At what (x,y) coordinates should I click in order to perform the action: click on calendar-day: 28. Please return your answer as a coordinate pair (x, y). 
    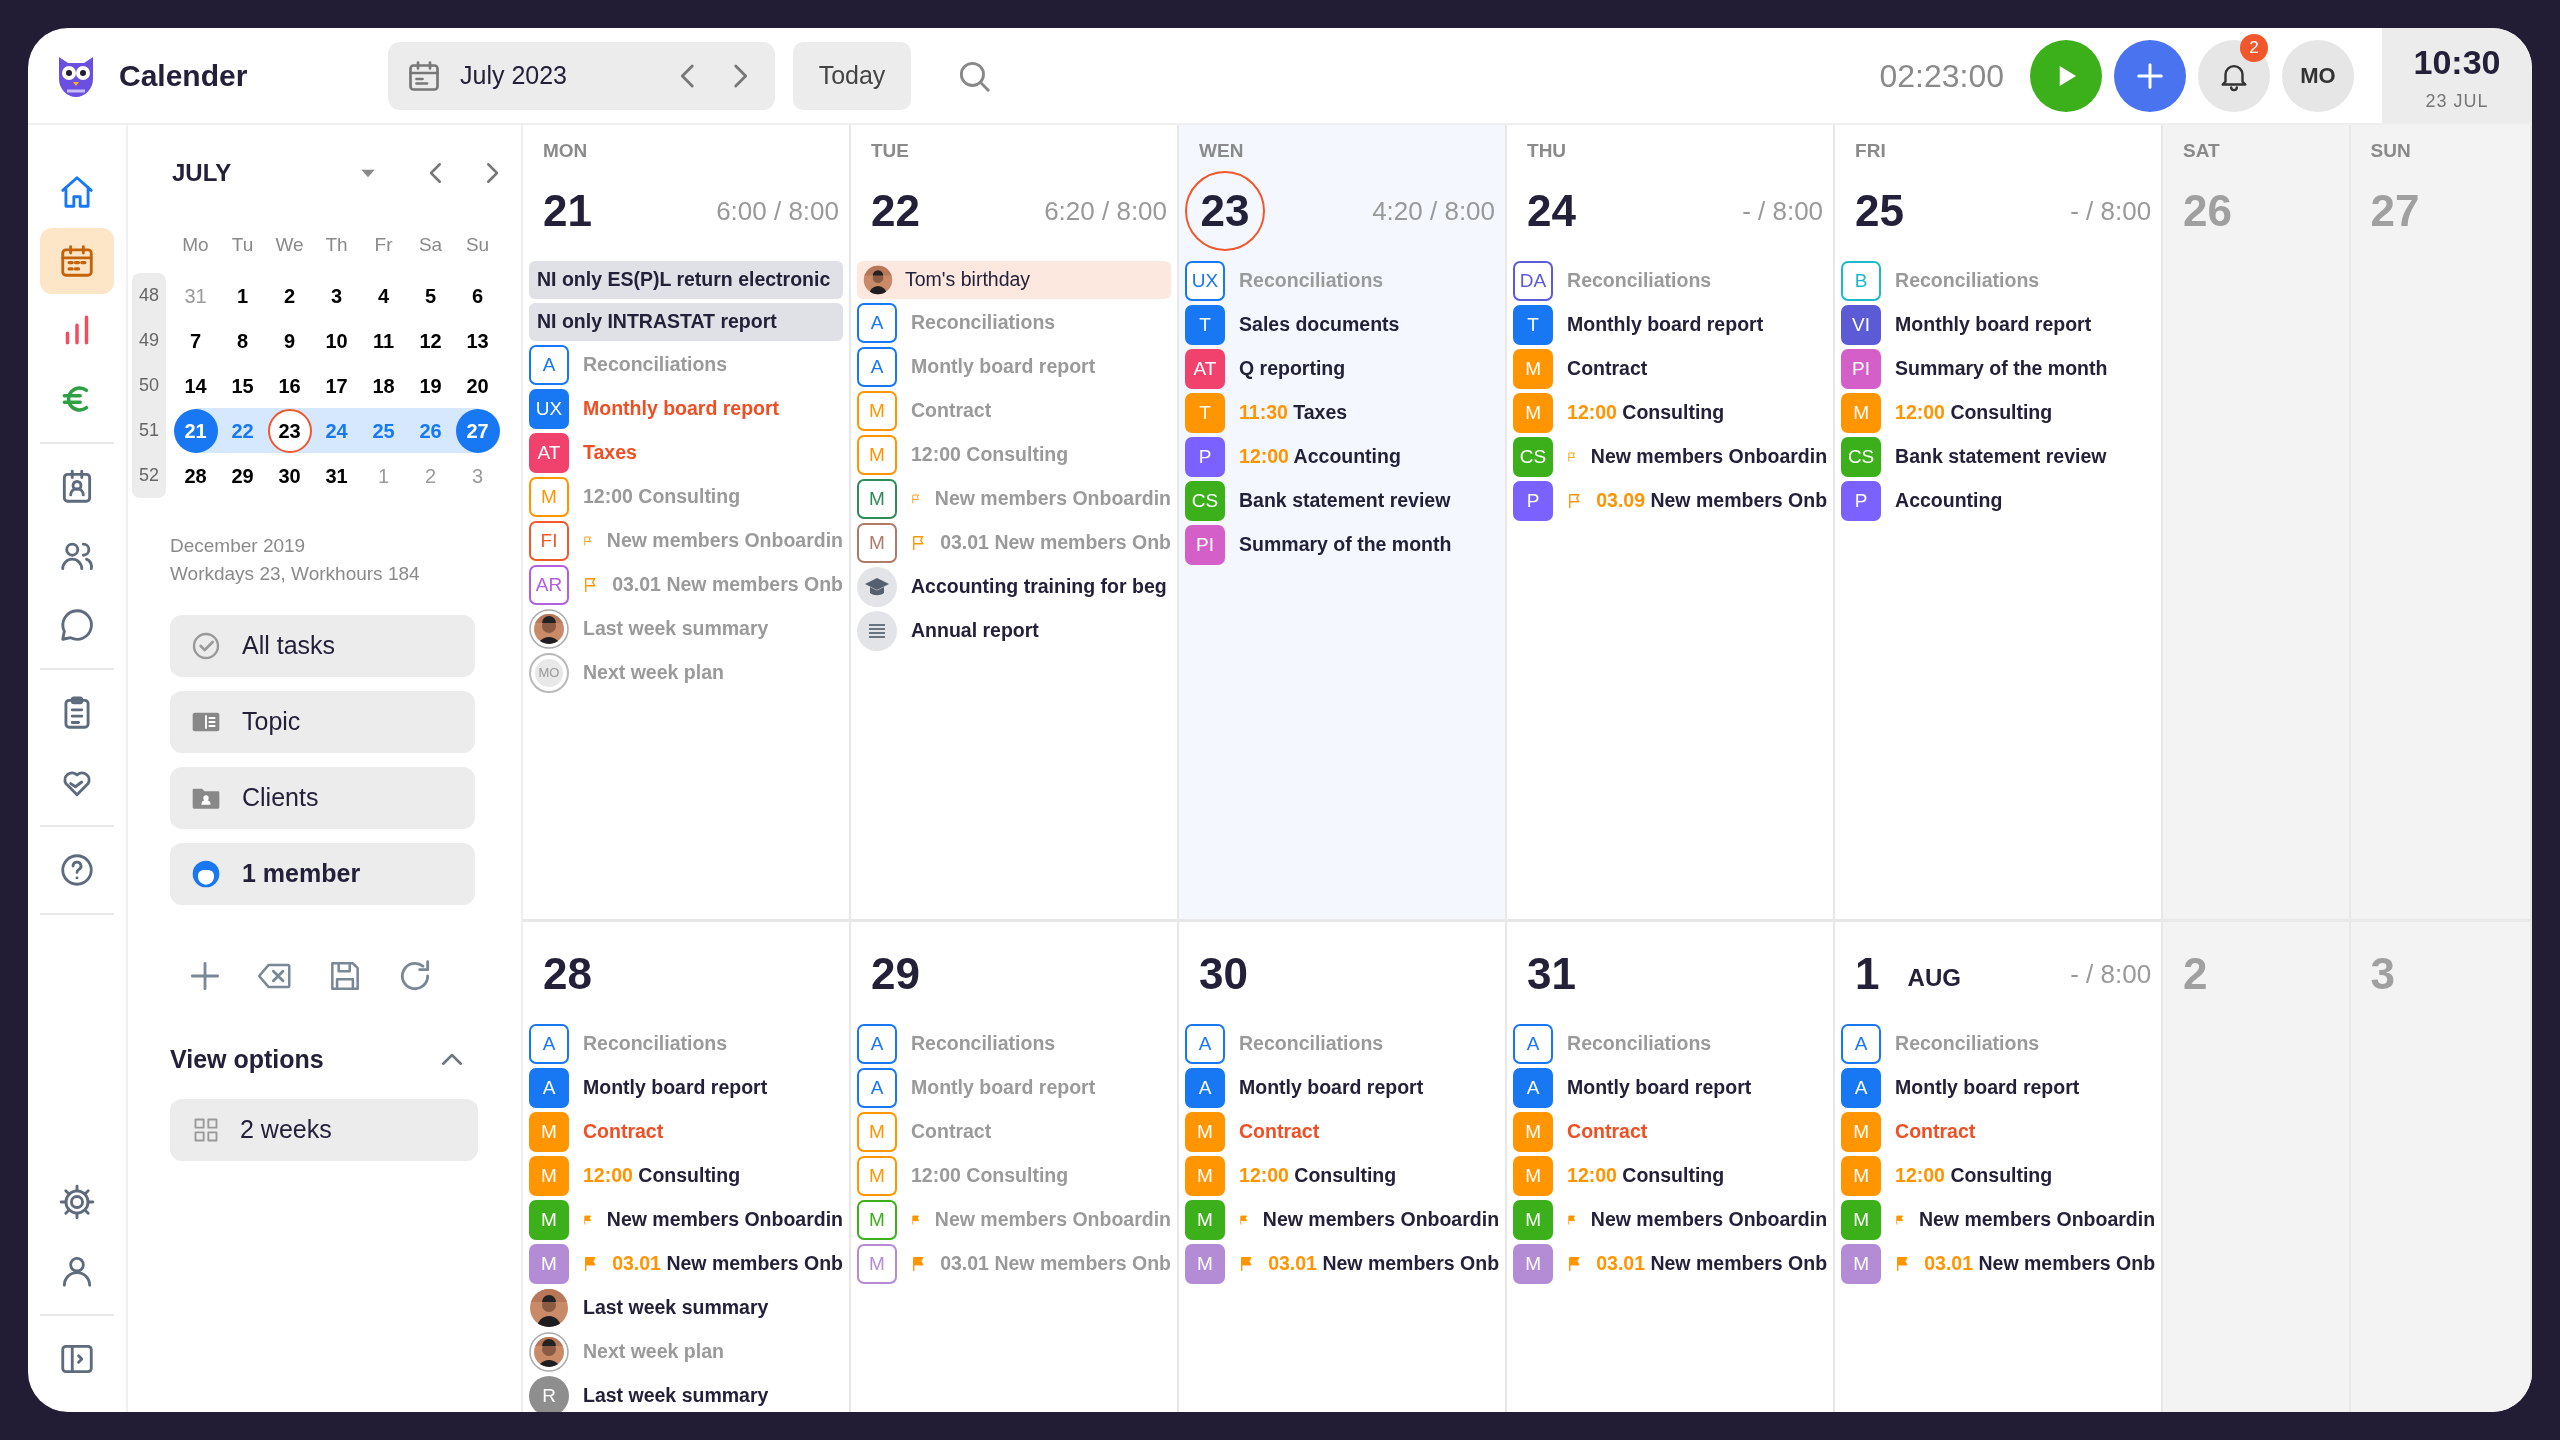
    Looking at the image, I should click on (195, 475).